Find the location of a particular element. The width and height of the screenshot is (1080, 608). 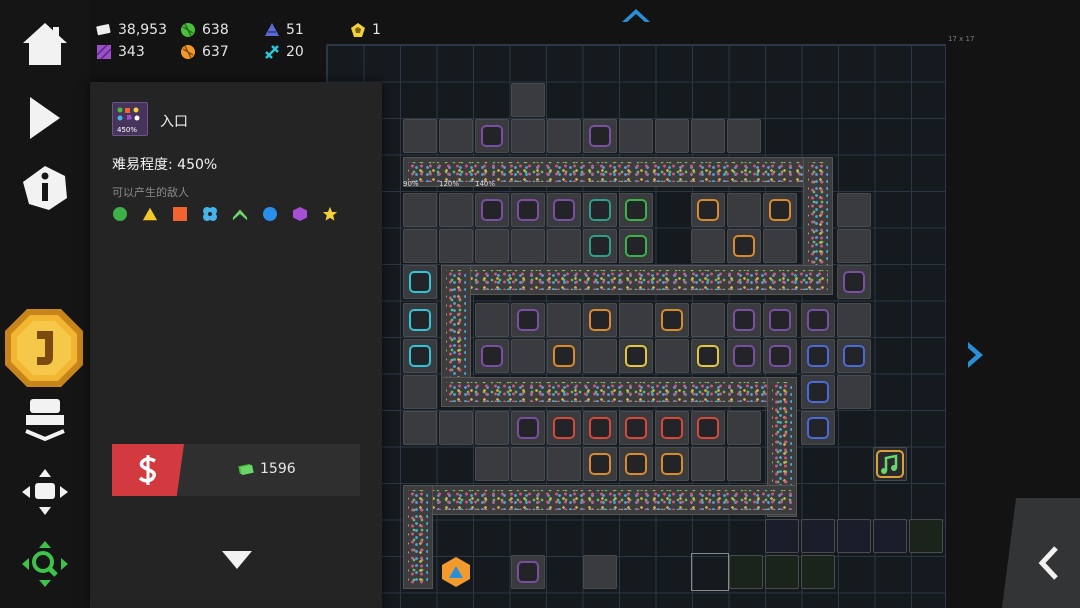

info-button is located at coordinates (45, 188).